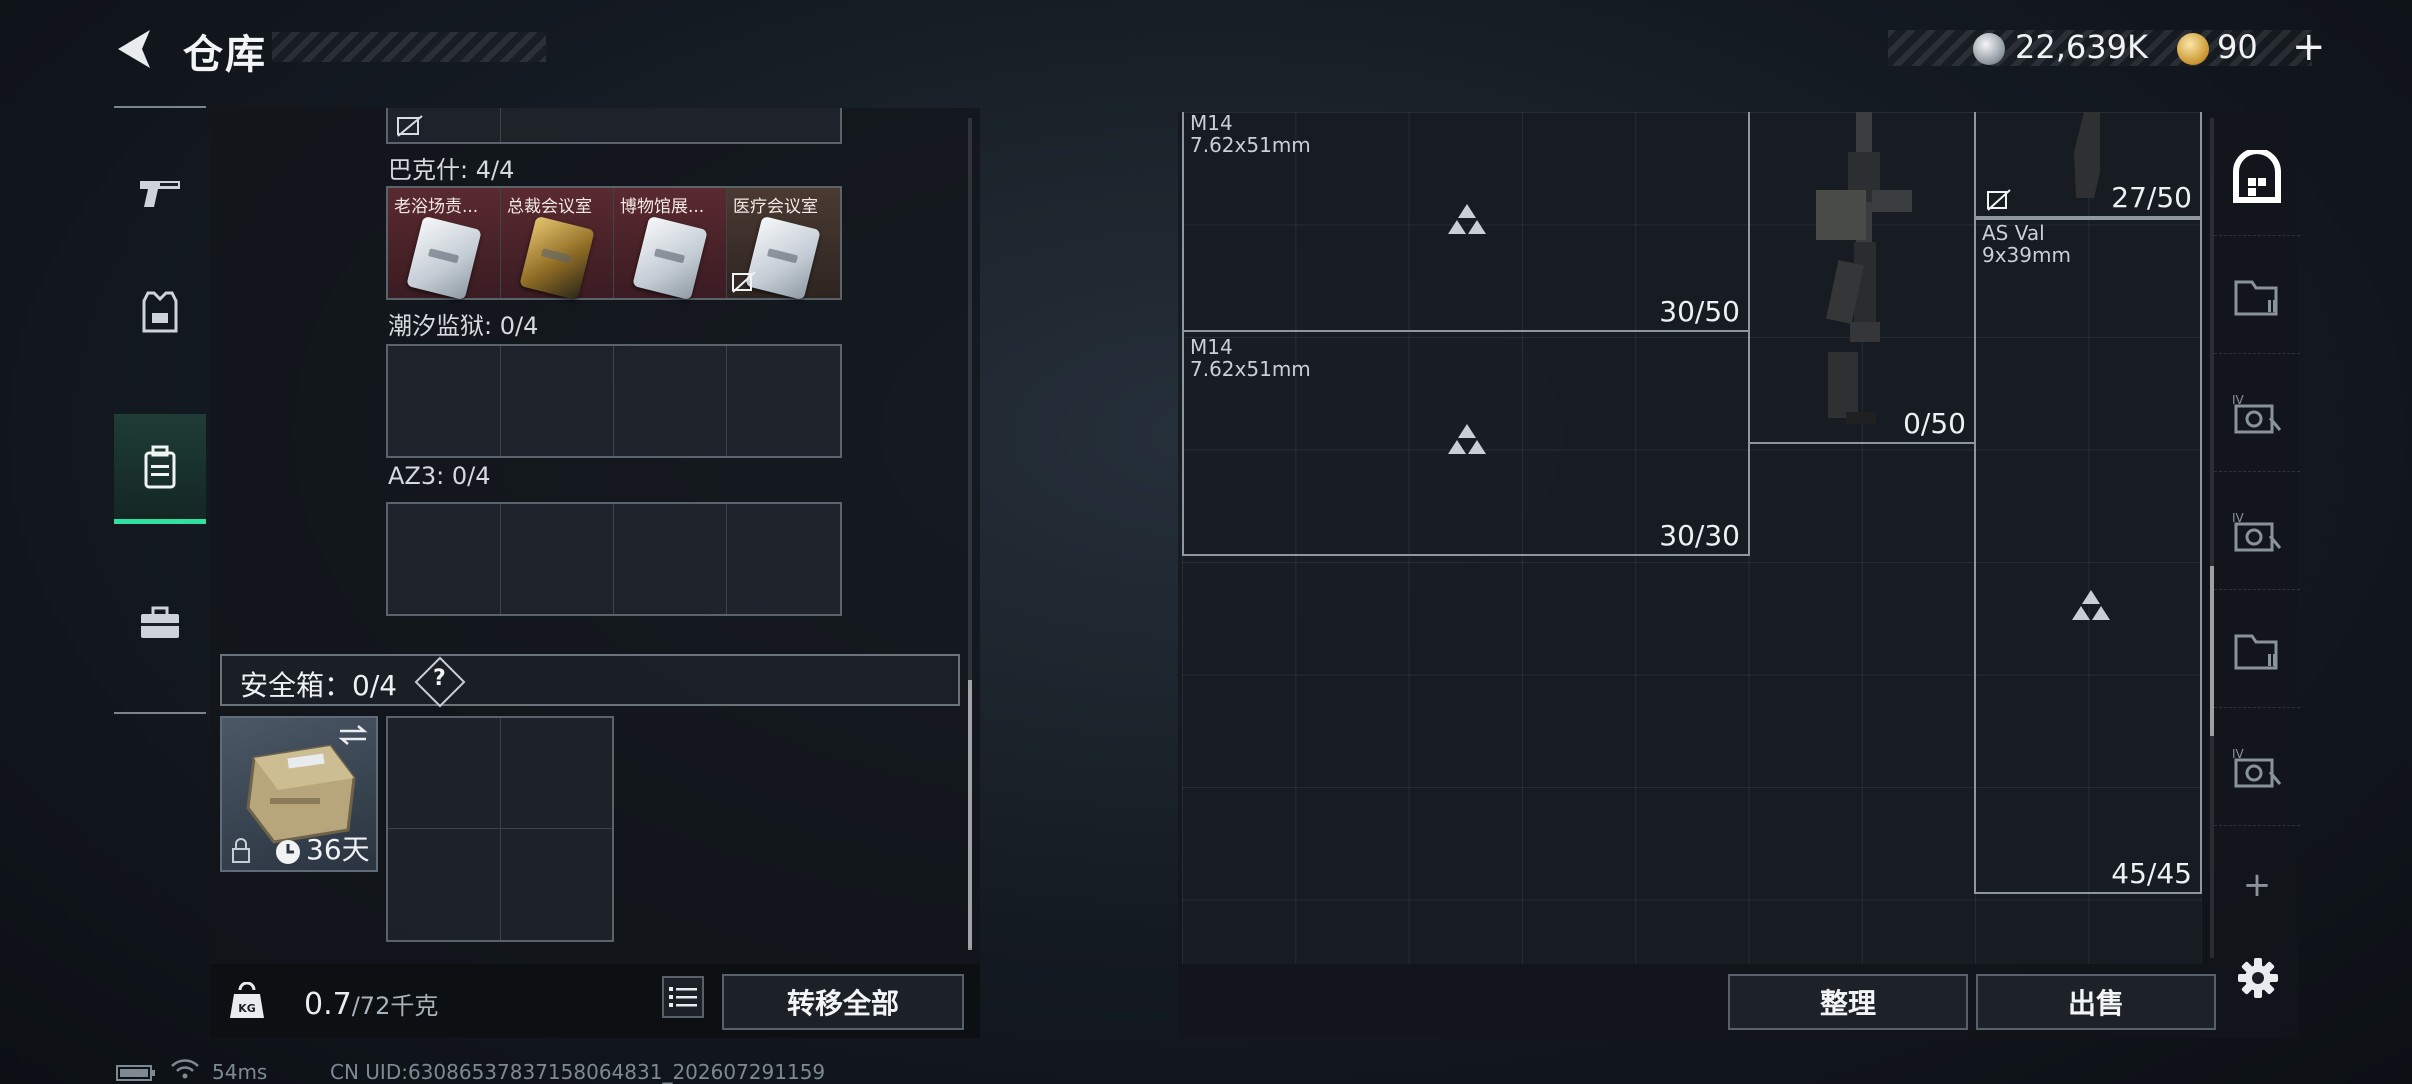 The width and height of the screenshot is (2412, 1084). I want to click on stash-item-m14: M14 7.62x51mm 30/50, so click(1466, 222).